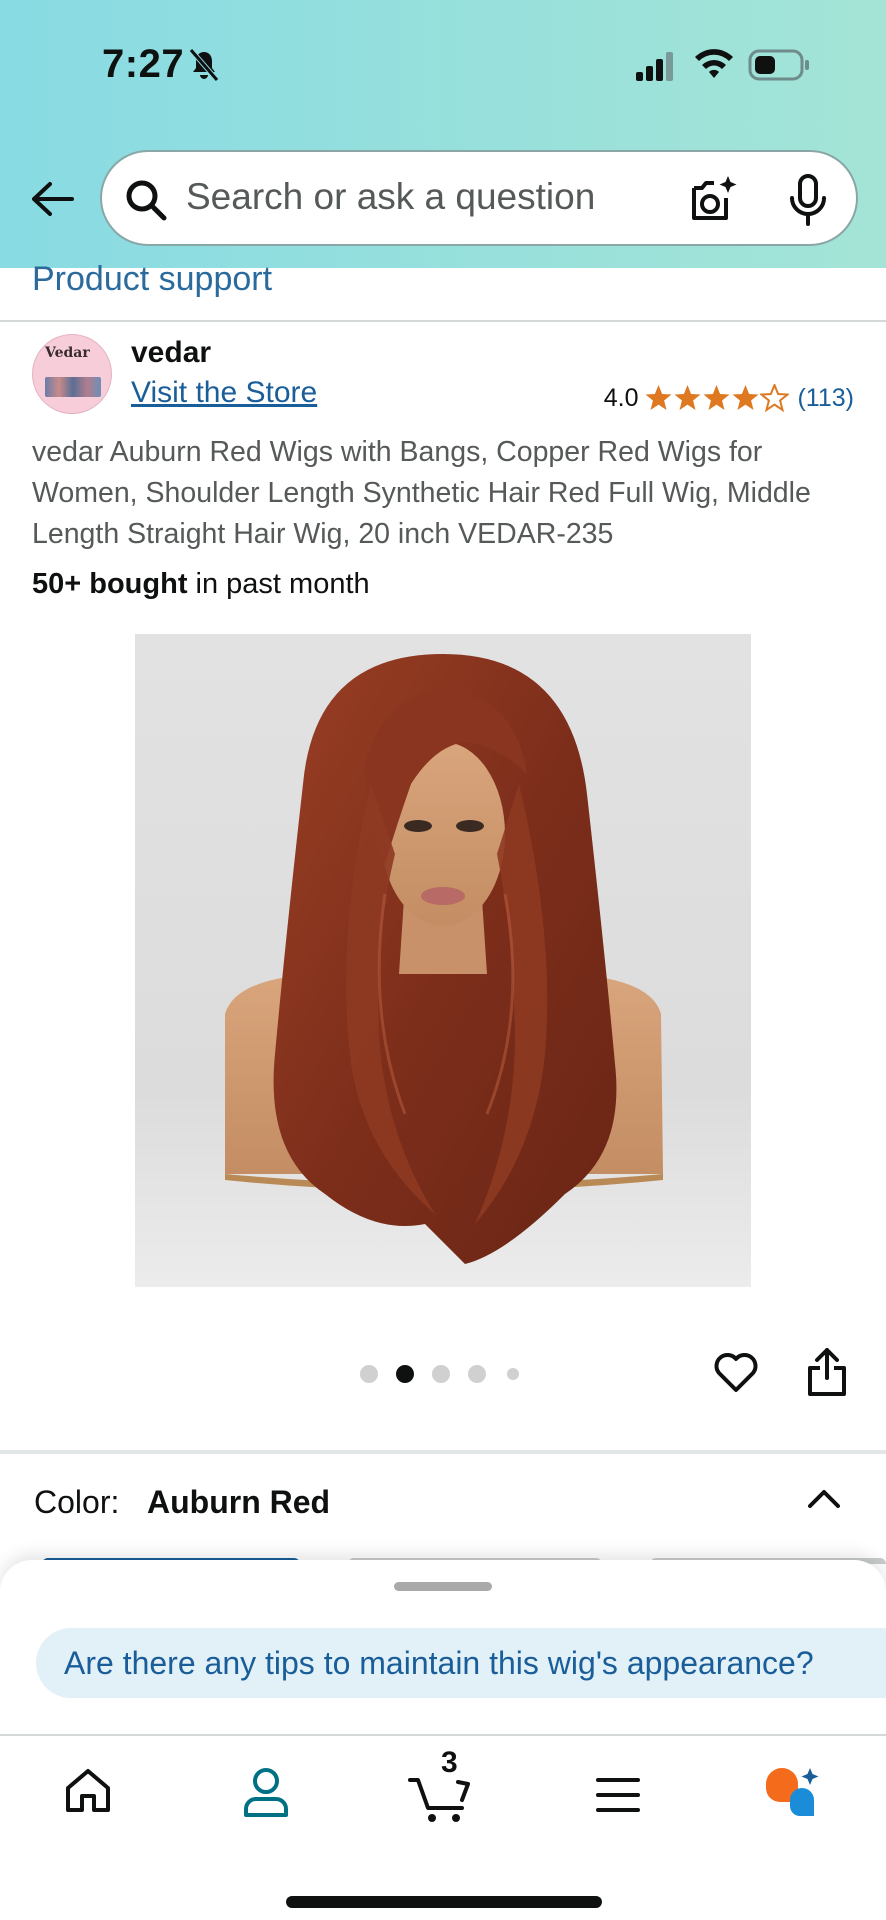 This screenshot has height=1920, width=886. What do you see at coordinates (736, 1372) in the screenshot?
I see `heart-icon` at bounding box center [736, 1372].